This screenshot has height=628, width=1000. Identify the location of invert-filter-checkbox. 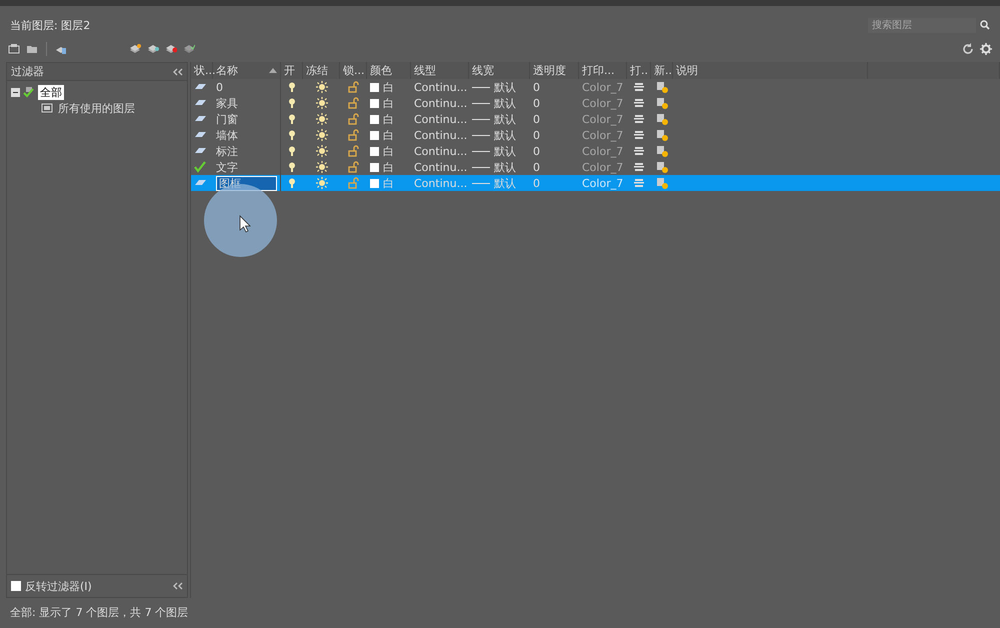
(16, 586).